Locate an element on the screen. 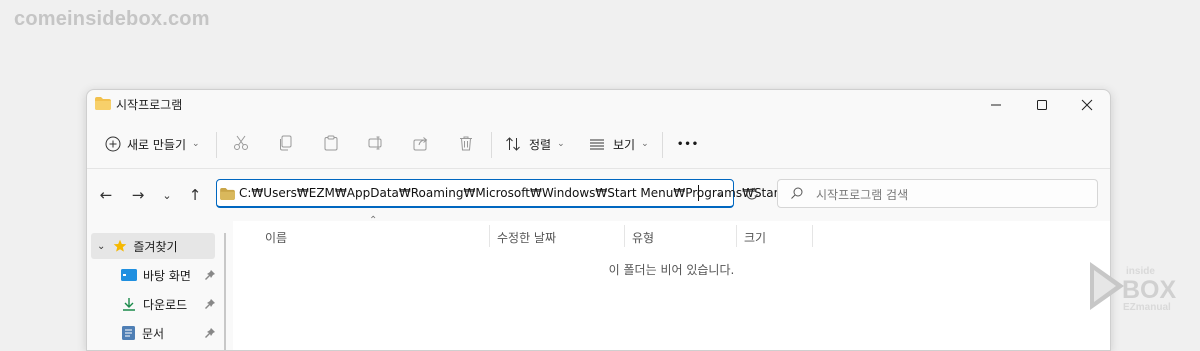 This screenshot has height=351, width=1200. up-button: ↑ is located at coordinates (195, 195).